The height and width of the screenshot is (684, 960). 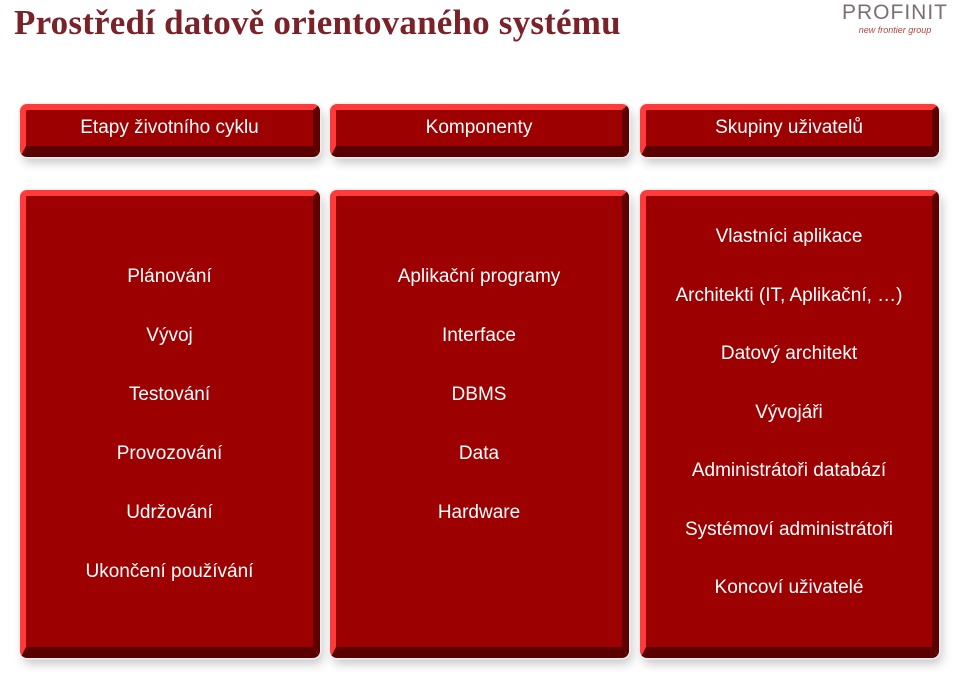 What do you see at coordinates (317, 22) in the screenshot?
I see `slide-title: Prostředí datově orientovaného systému` at bounding box center [317, 22].